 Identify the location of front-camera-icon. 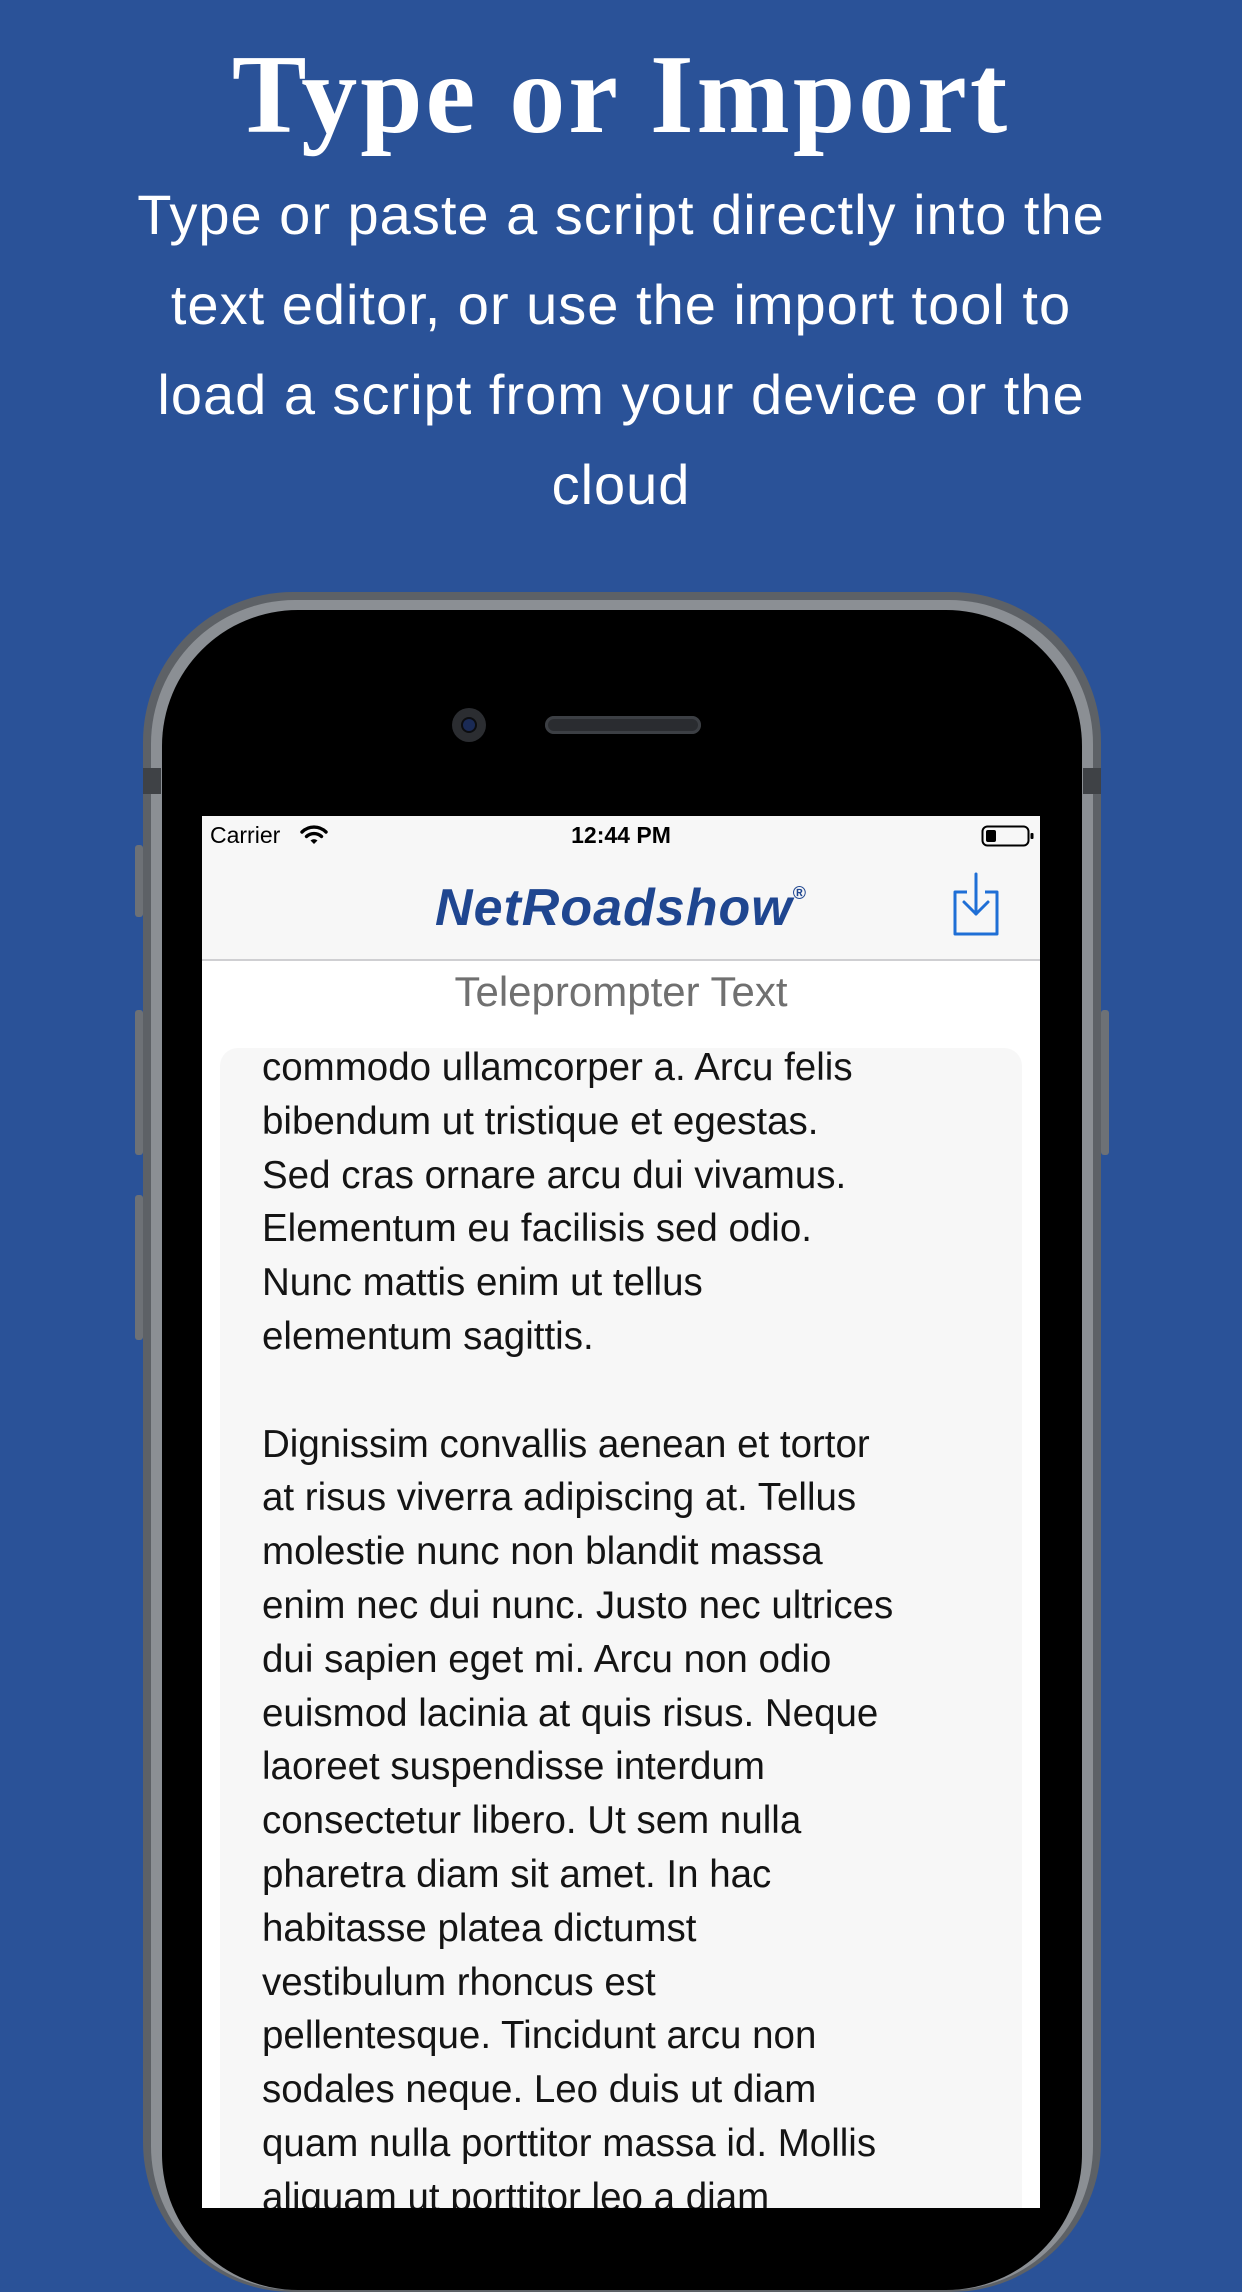
(469, 725).